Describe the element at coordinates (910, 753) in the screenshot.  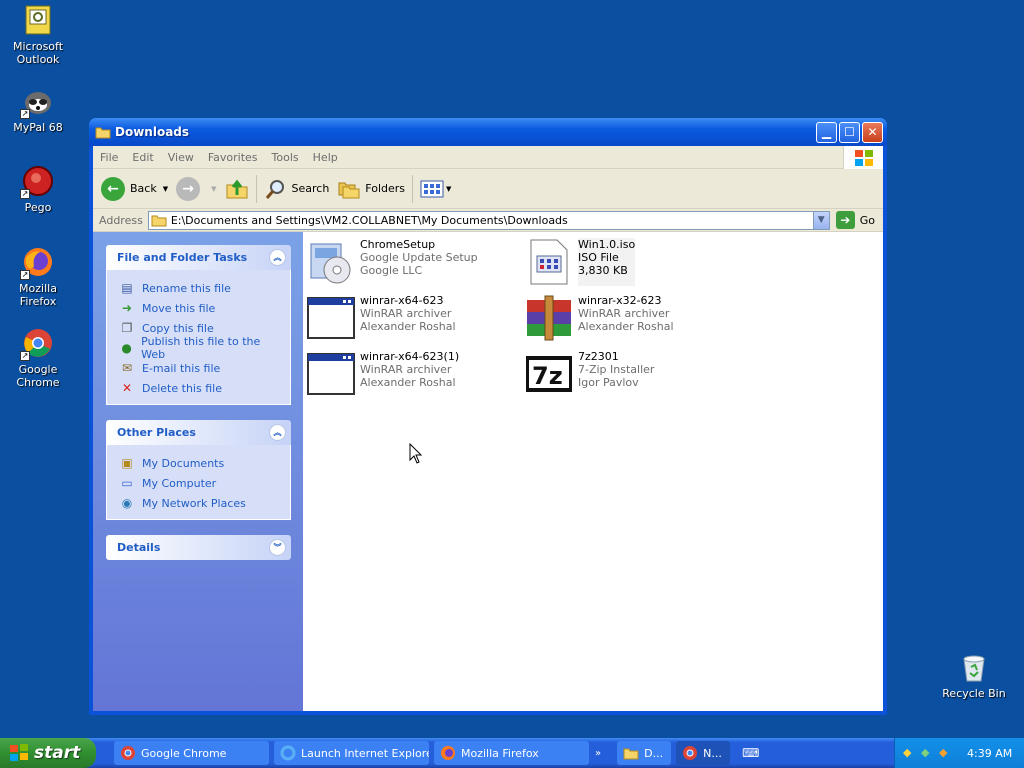
I see `security-shield-icon: ◆` at that location.